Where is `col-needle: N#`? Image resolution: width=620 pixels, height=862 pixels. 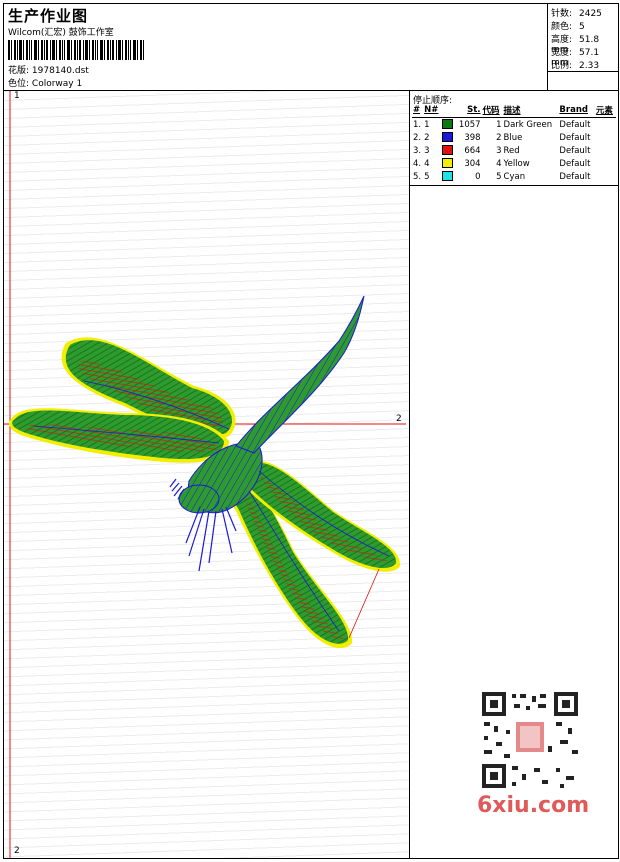
col-needle: N# is located at coordinates (432, 110).